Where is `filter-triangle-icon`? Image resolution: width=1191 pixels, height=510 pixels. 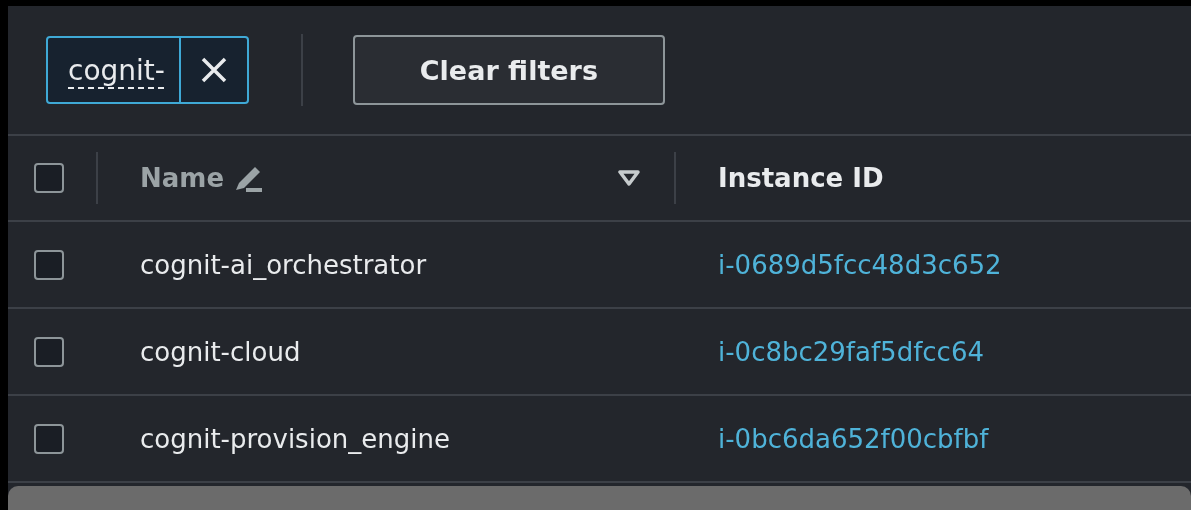
filter-triangle-icon is located at coordinates (629, 178).